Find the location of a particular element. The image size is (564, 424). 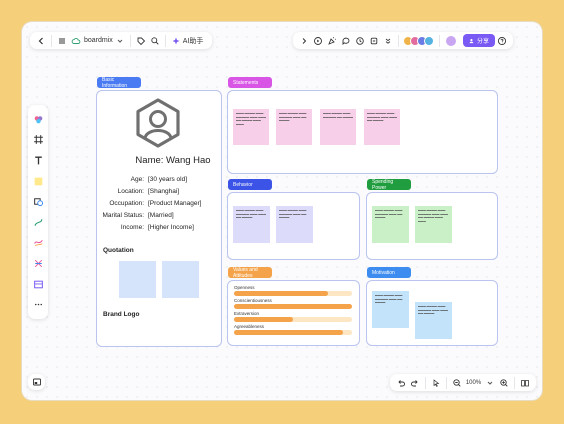

book-icon is located at coordinates (525, 383).